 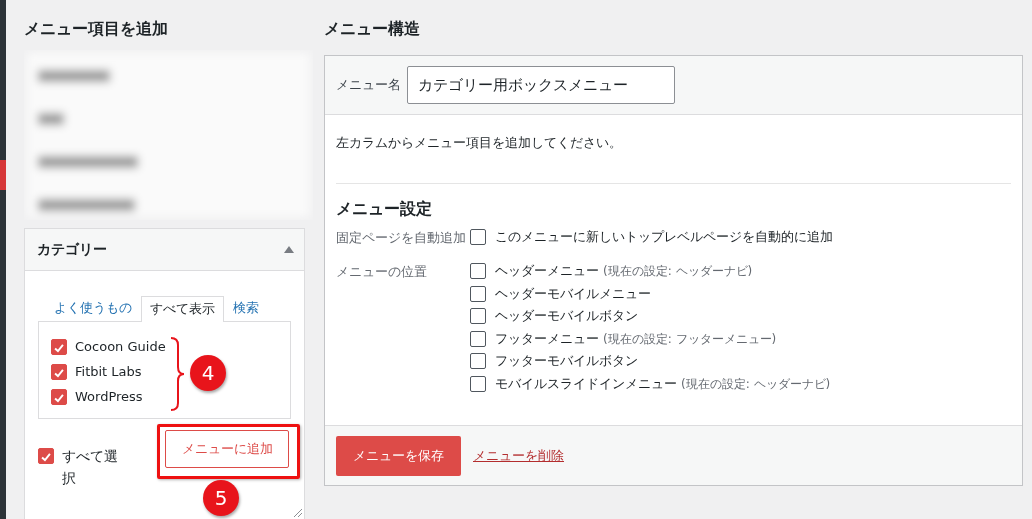 What do you see at coordinates (586, 383) in the screenshot?
I see `checkbox-label: モバイルスライドインメニュー` at bounding box center [586, 383].